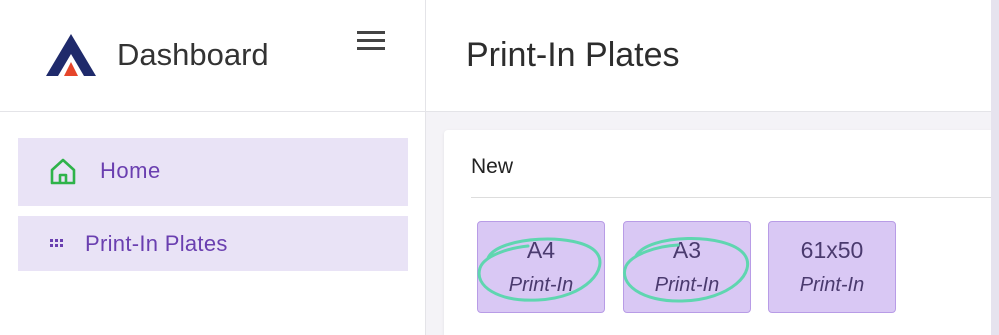  What do you see at coordinates (541, 267) in the screenshot?
I see `plate-a4-button: A4 Print-In` at bounding box center [541, 267].